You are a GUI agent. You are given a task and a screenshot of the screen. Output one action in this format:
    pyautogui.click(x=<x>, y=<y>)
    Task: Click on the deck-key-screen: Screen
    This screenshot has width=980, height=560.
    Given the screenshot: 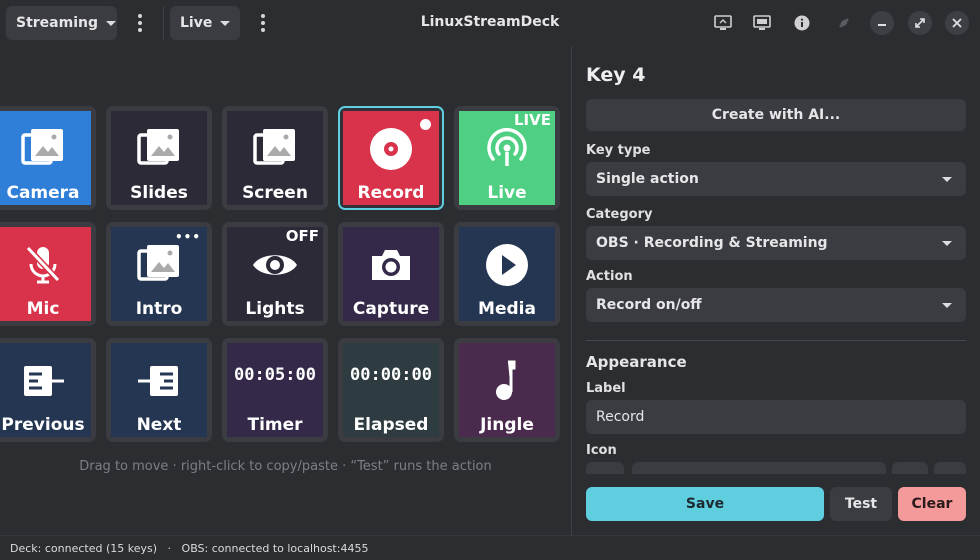 What is the action you would take?
    pyautogui.click(x=275, y=158)
    